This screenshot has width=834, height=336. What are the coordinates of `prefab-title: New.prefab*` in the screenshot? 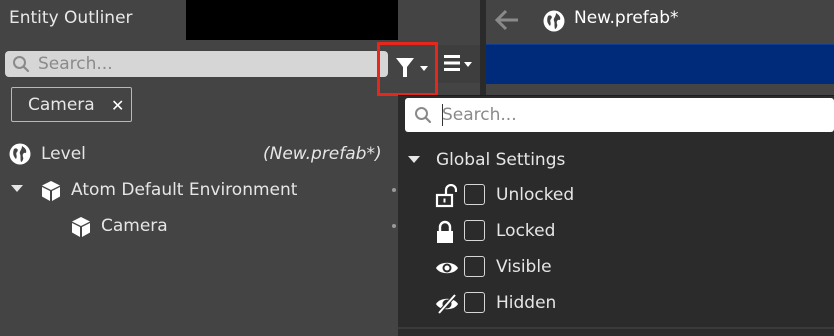 It's located at (626, 18).